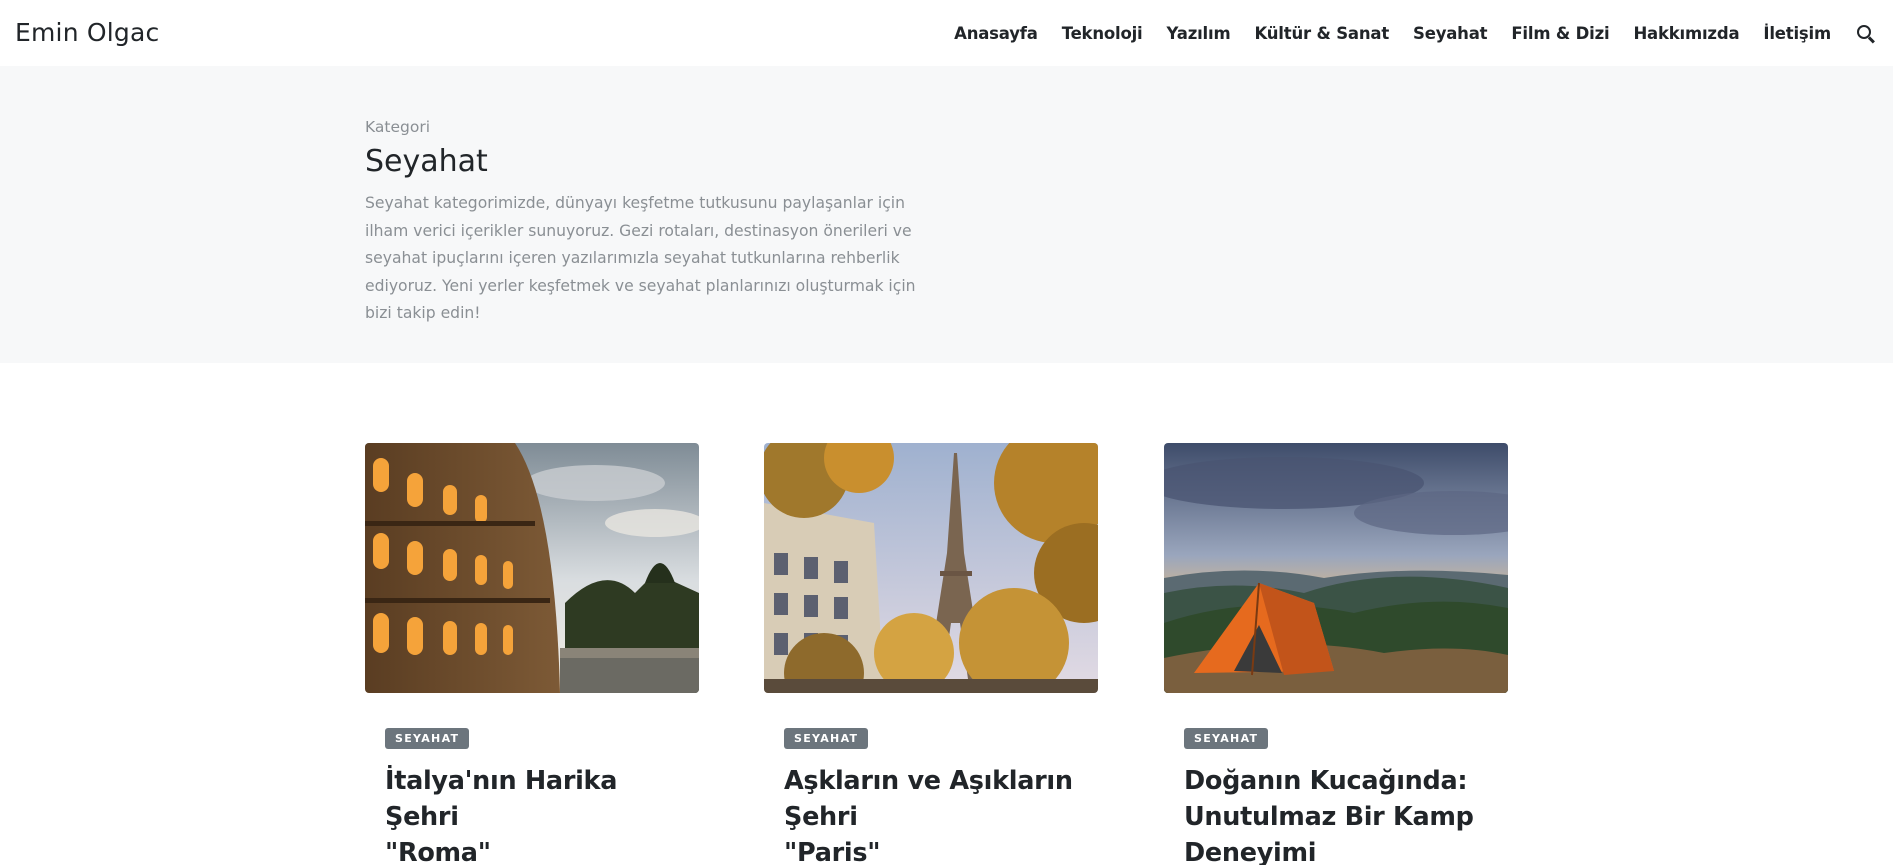 This screenshot has height=865, width=1893. Describe the element at coordinates (1336, 568) in the screenshot. I see `camping-tent-photo` at that location.